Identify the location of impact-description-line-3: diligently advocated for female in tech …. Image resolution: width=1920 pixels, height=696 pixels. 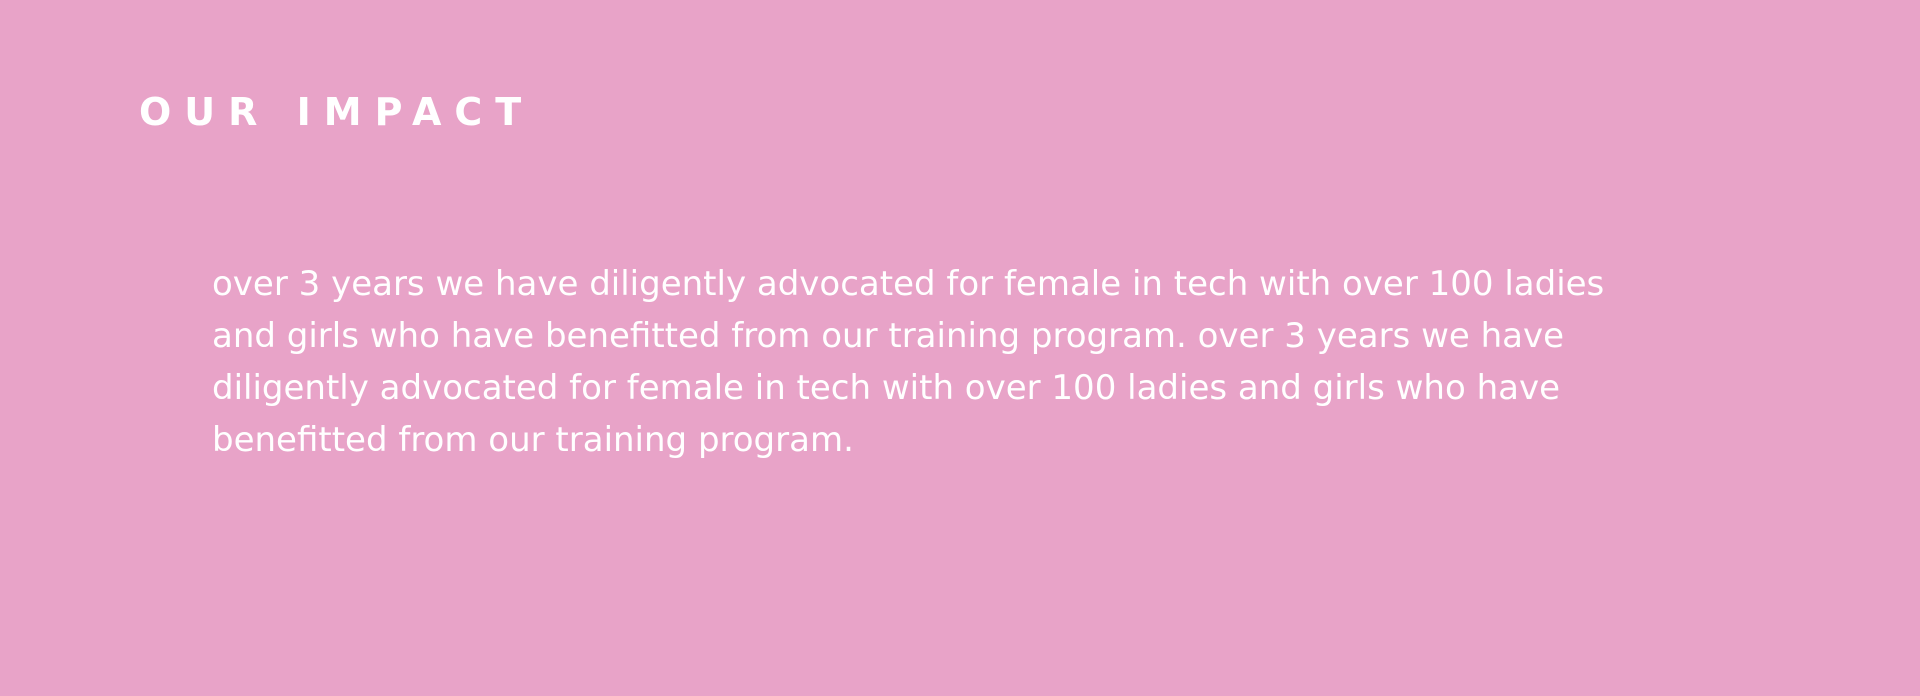
(886, 388).